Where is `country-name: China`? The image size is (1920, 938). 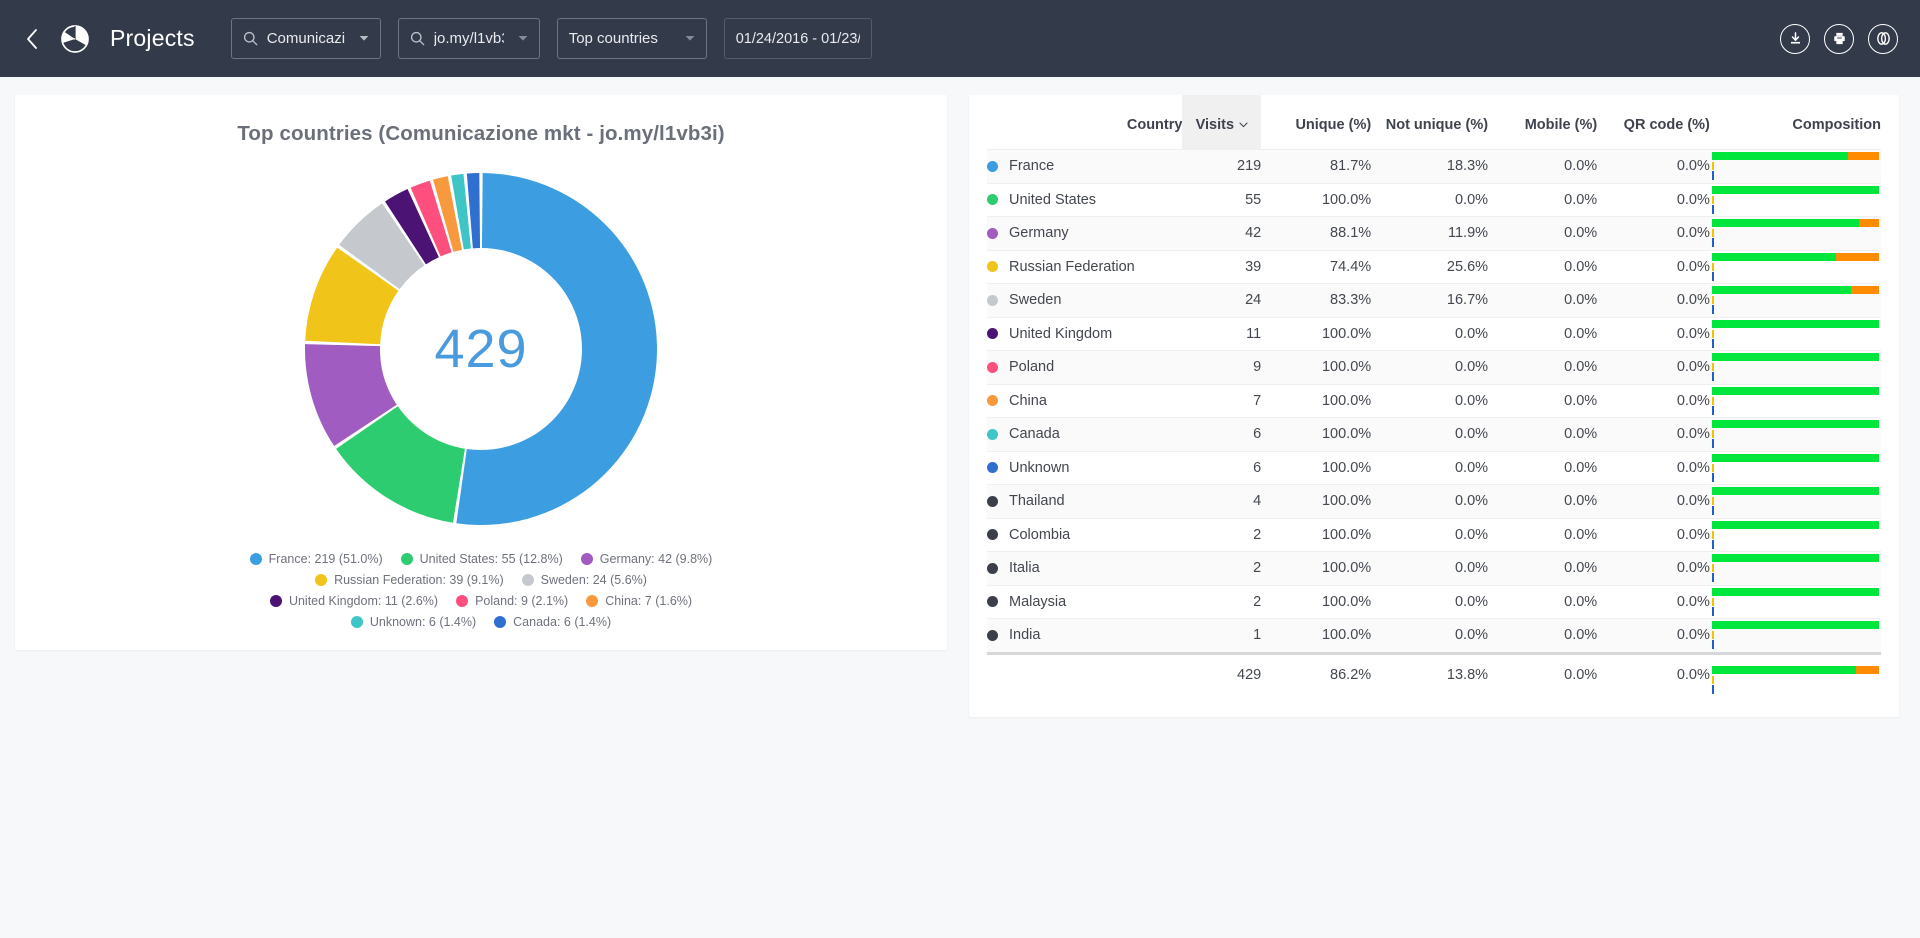 country-name: China is located at coordinates (1028, 400).